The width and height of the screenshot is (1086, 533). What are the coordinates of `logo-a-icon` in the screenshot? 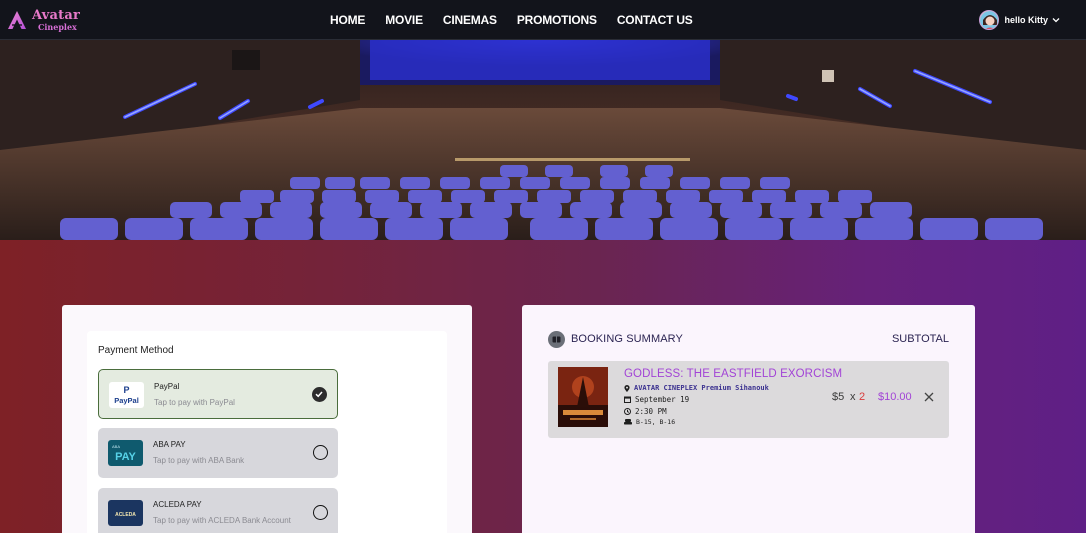 It's located at (17, 20).